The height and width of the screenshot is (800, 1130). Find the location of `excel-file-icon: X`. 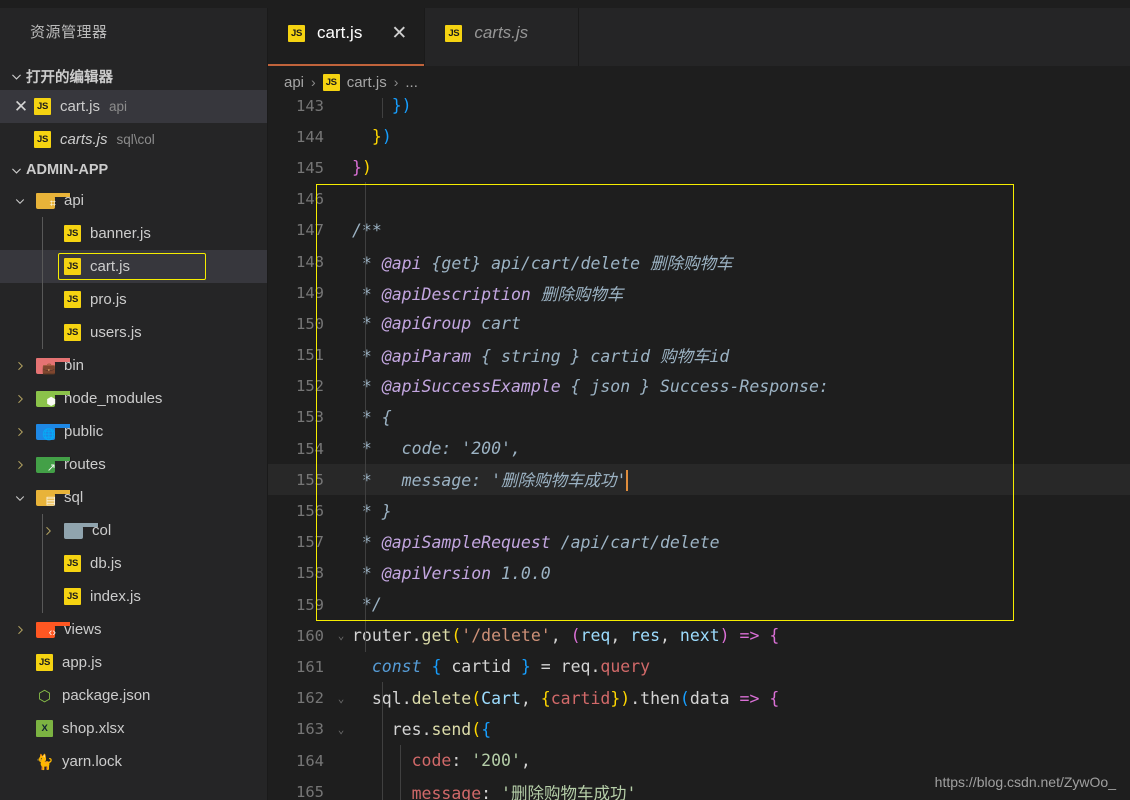

excel-file-icon: X is located at coordinates (44, 728).